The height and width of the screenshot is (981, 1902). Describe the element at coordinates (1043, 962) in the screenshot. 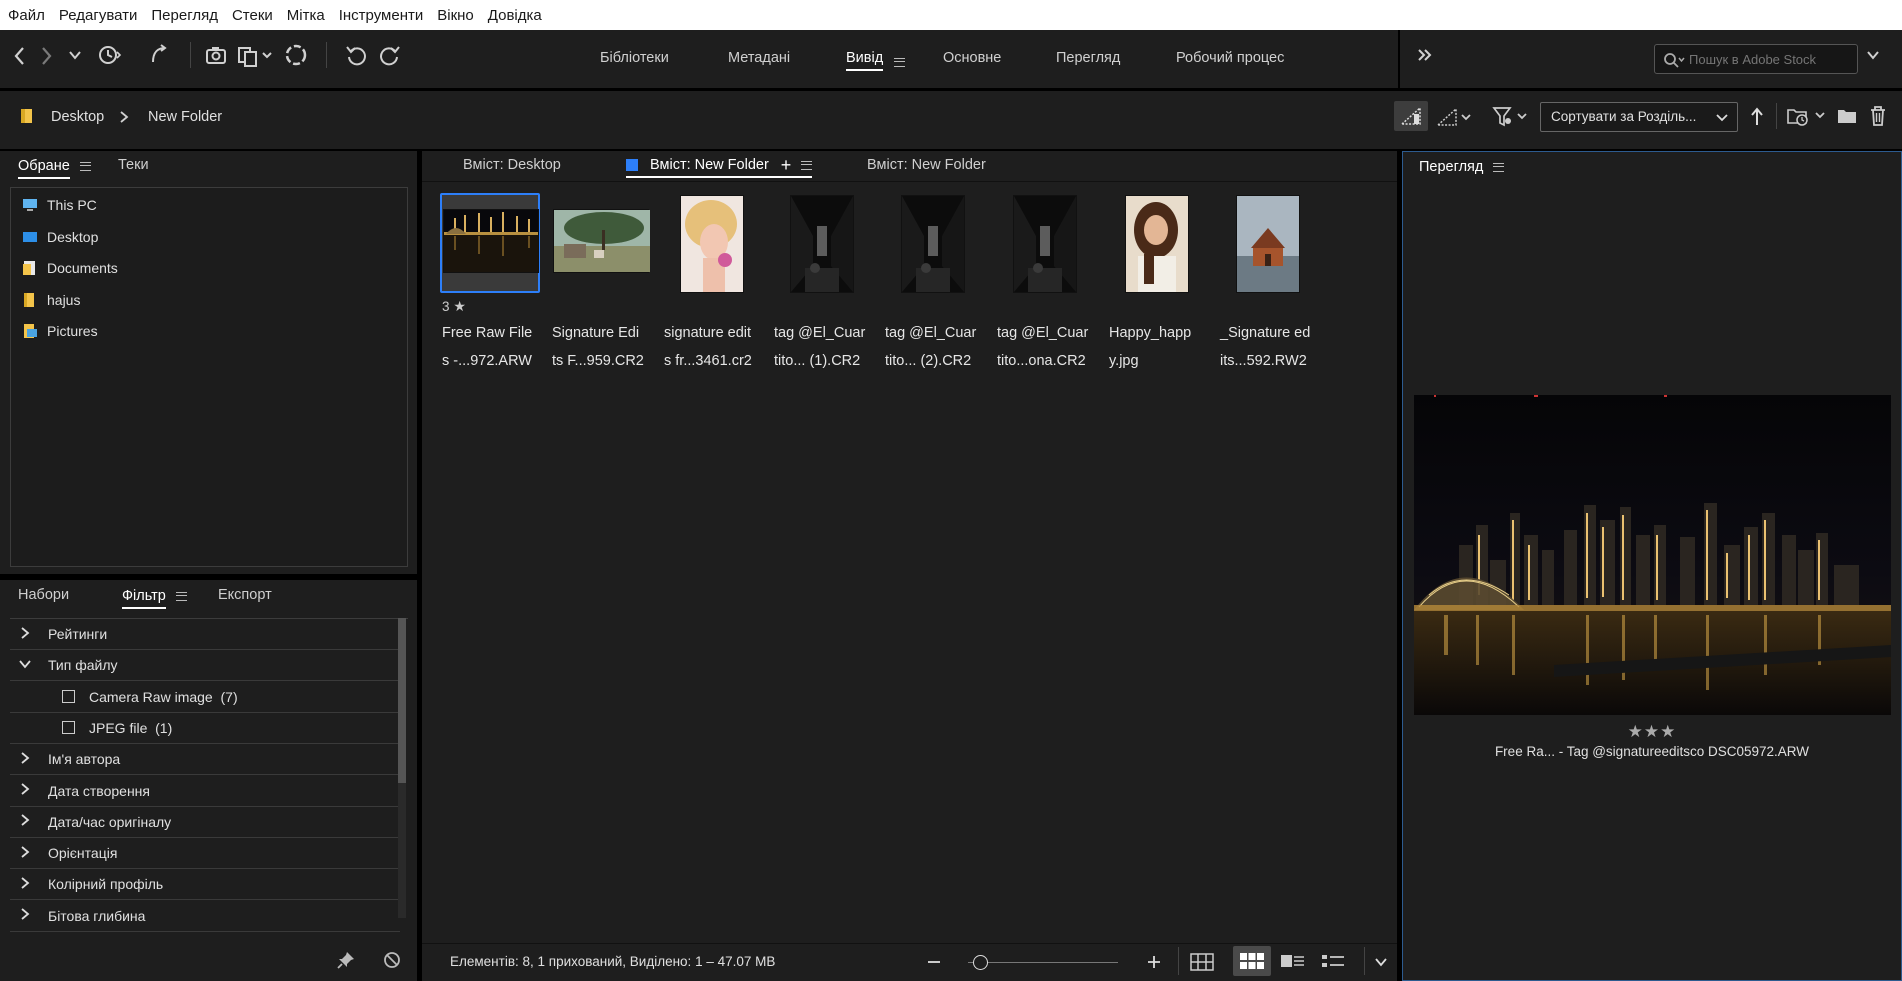

I see `zoom-slider` at that location.